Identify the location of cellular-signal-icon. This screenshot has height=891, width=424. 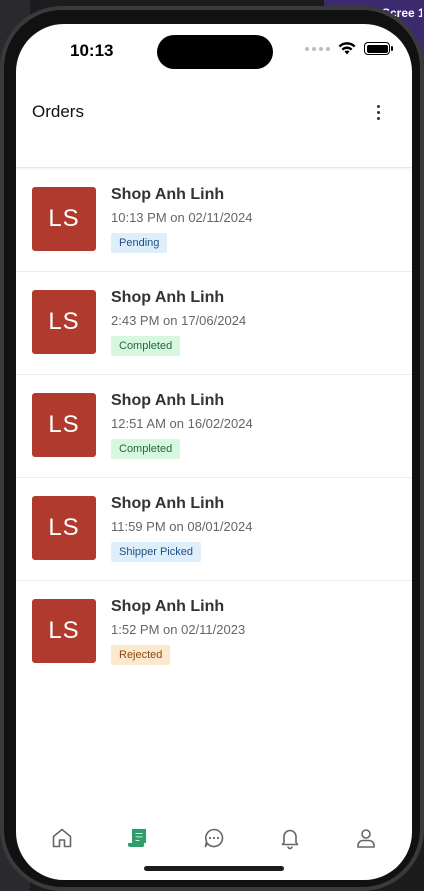
(317, 48).